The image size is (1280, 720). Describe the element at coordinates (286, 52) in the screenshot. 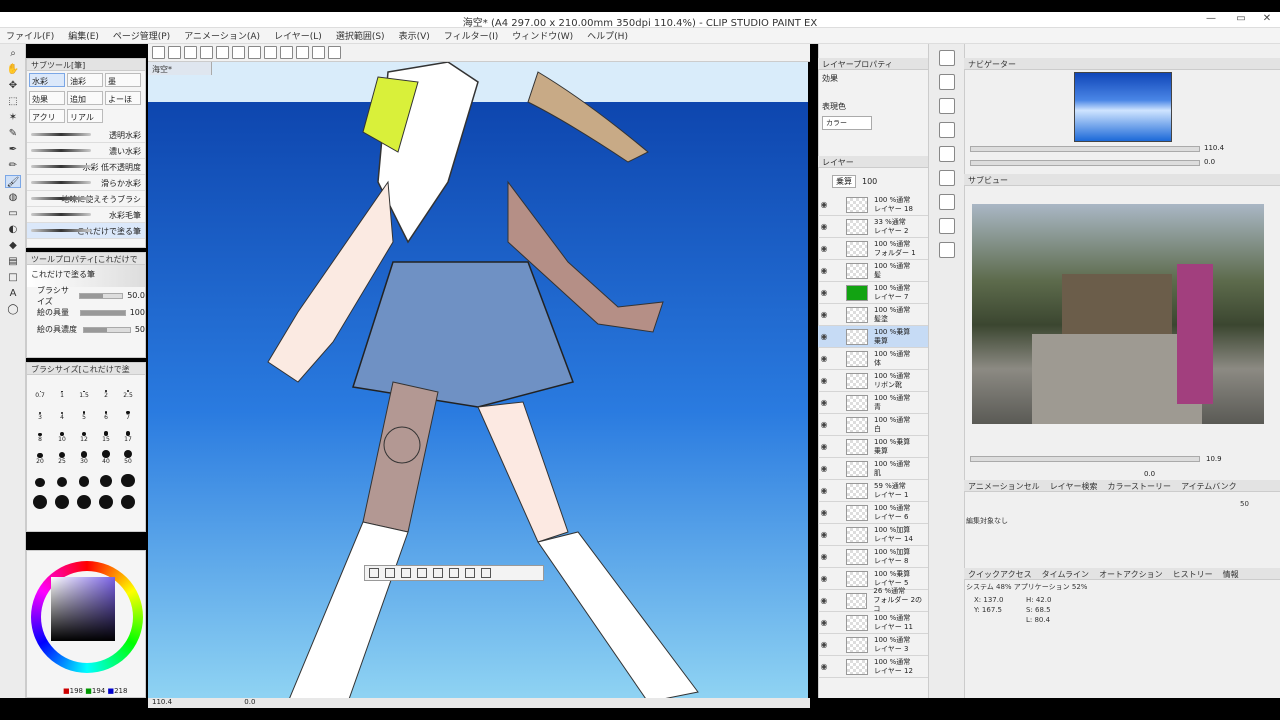

I see `deselect-icon` at that location.